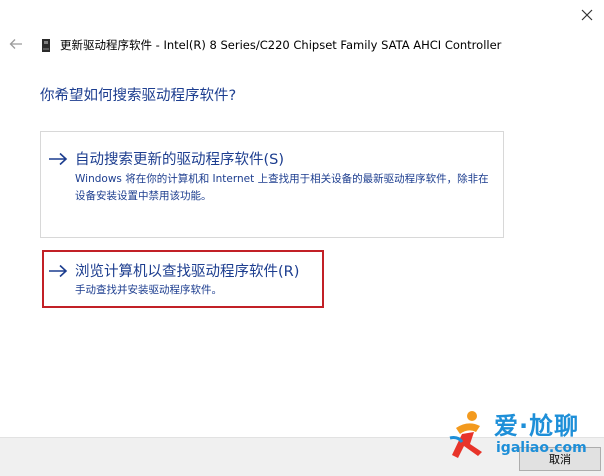  I want to click on auto-search-option-title: 自动搜索更新的驱动程序软件(S), so click(180, 160).